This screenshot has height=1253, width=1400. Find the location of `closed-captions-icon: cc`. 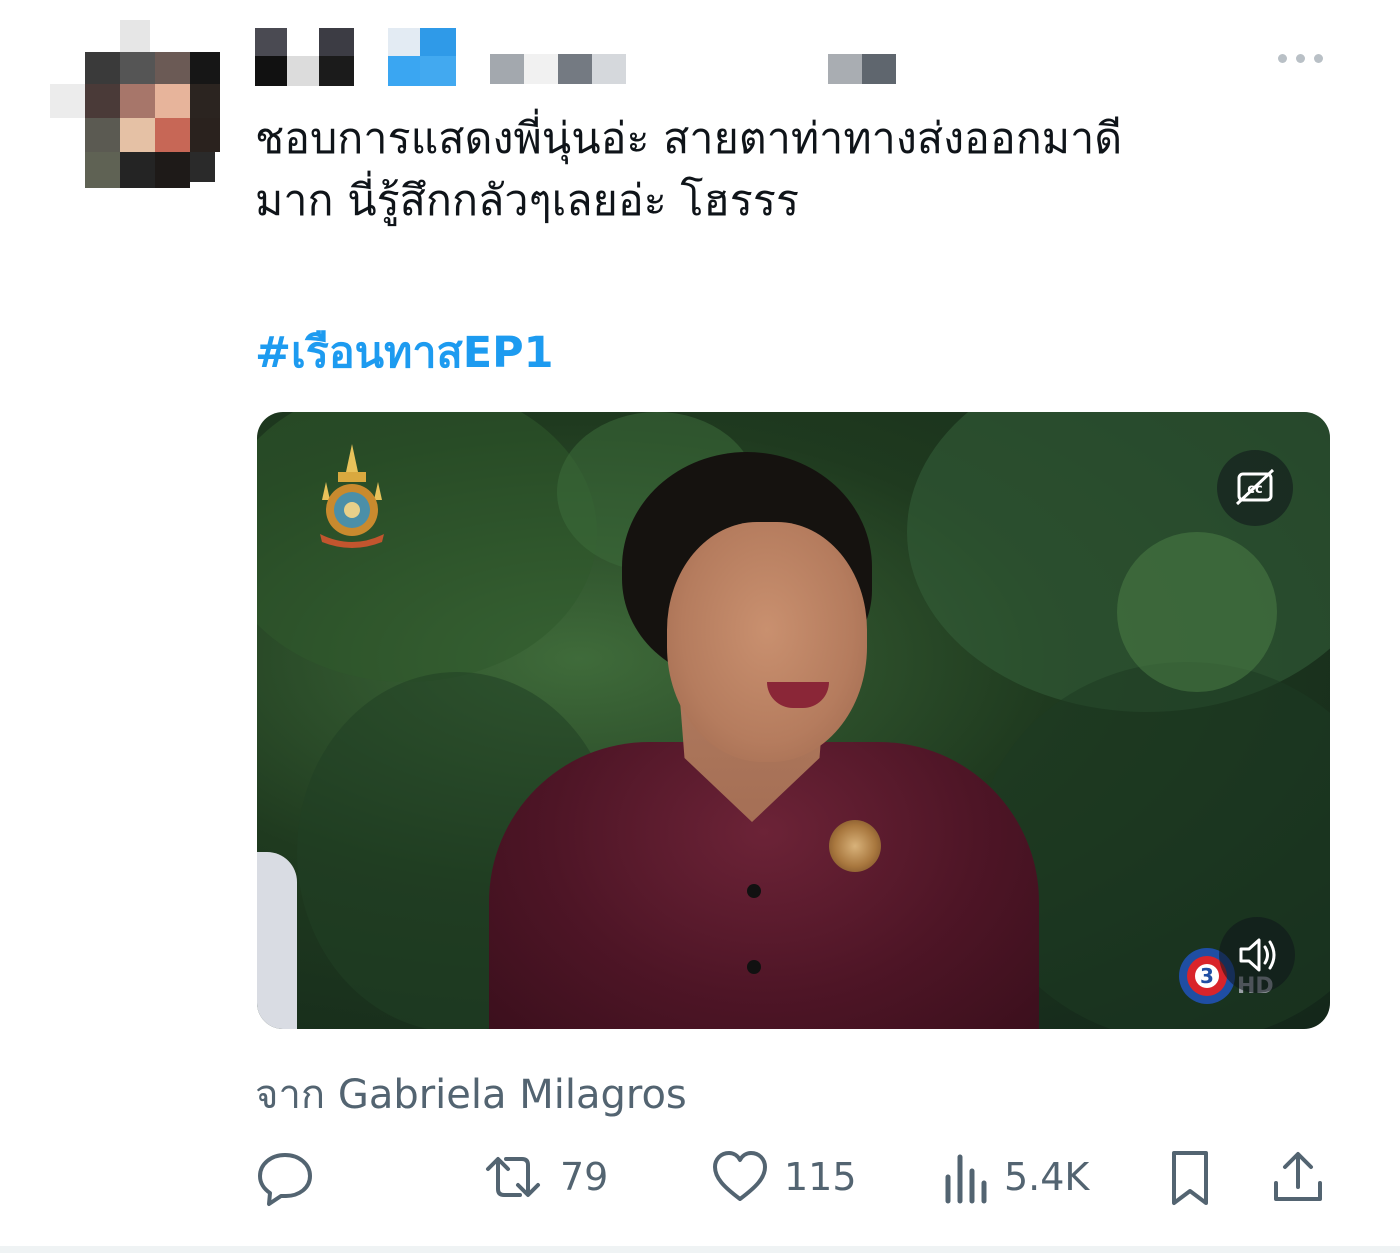

closed-captions-icon: cc is located at coordinates (1255, 487).